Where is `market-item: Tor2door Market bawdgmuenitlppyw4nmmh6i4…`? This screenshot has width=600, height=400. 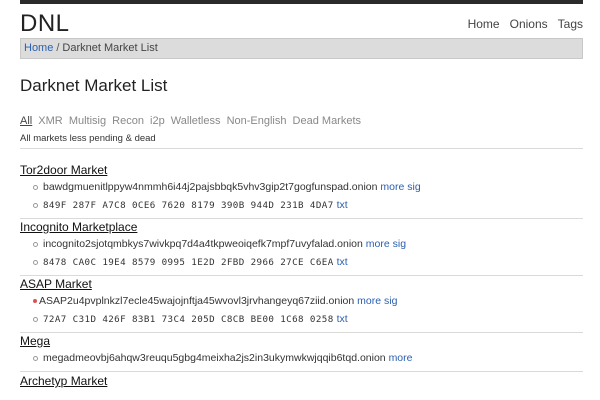 market-item: Tor2door Market bawdgmuenitlppyw4nmmh6i4… is located at coordinates (301, 188).